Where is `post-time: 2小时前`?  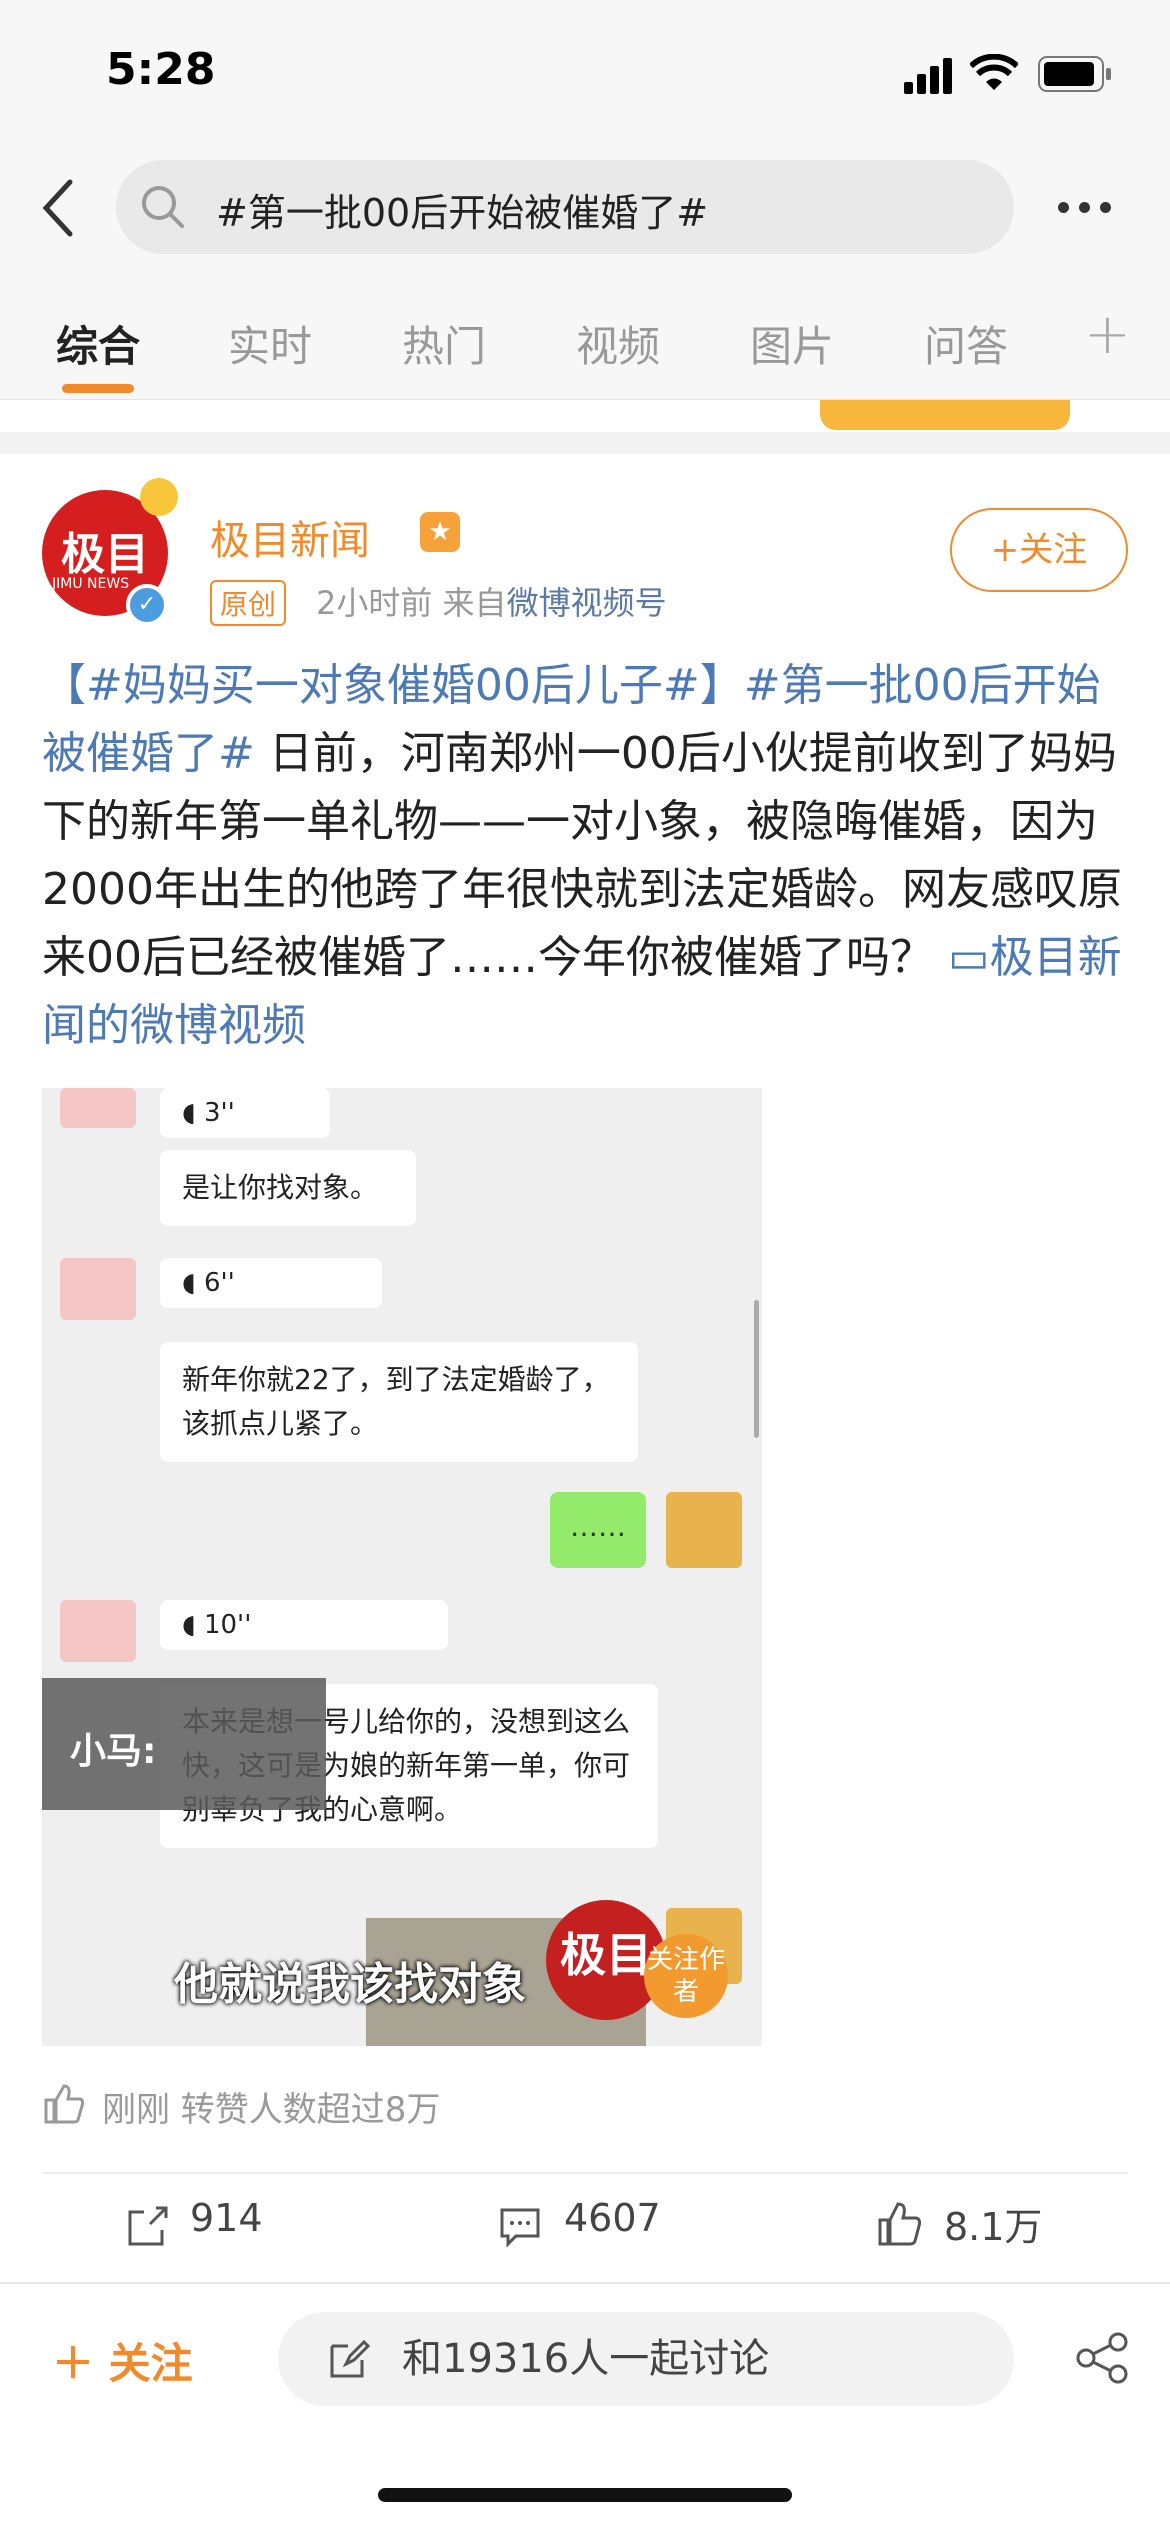 post-time: 2小时前 is located at coordinates (374, 603).